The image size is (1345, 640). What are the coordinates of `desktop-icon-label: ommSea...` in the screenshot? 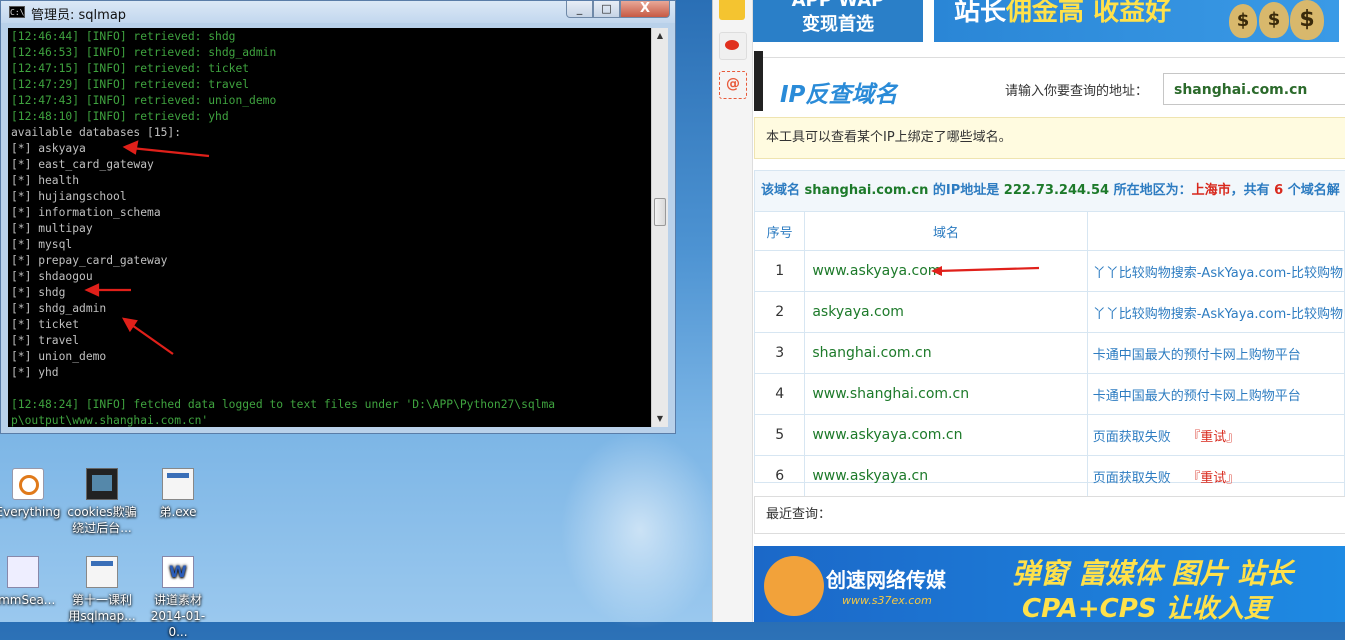 It's located at (28, 600).